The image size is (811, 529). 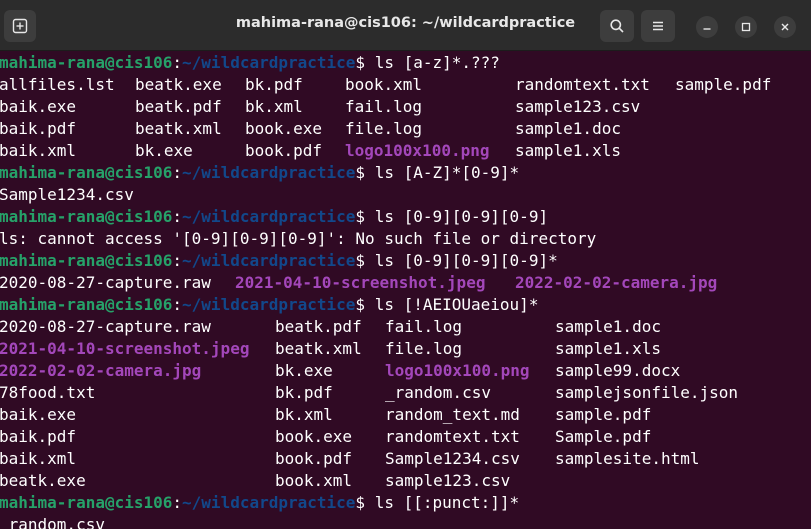 I want to click on command-text: ls [A-Z]*[0-9]*, so click(x=447, y=172).